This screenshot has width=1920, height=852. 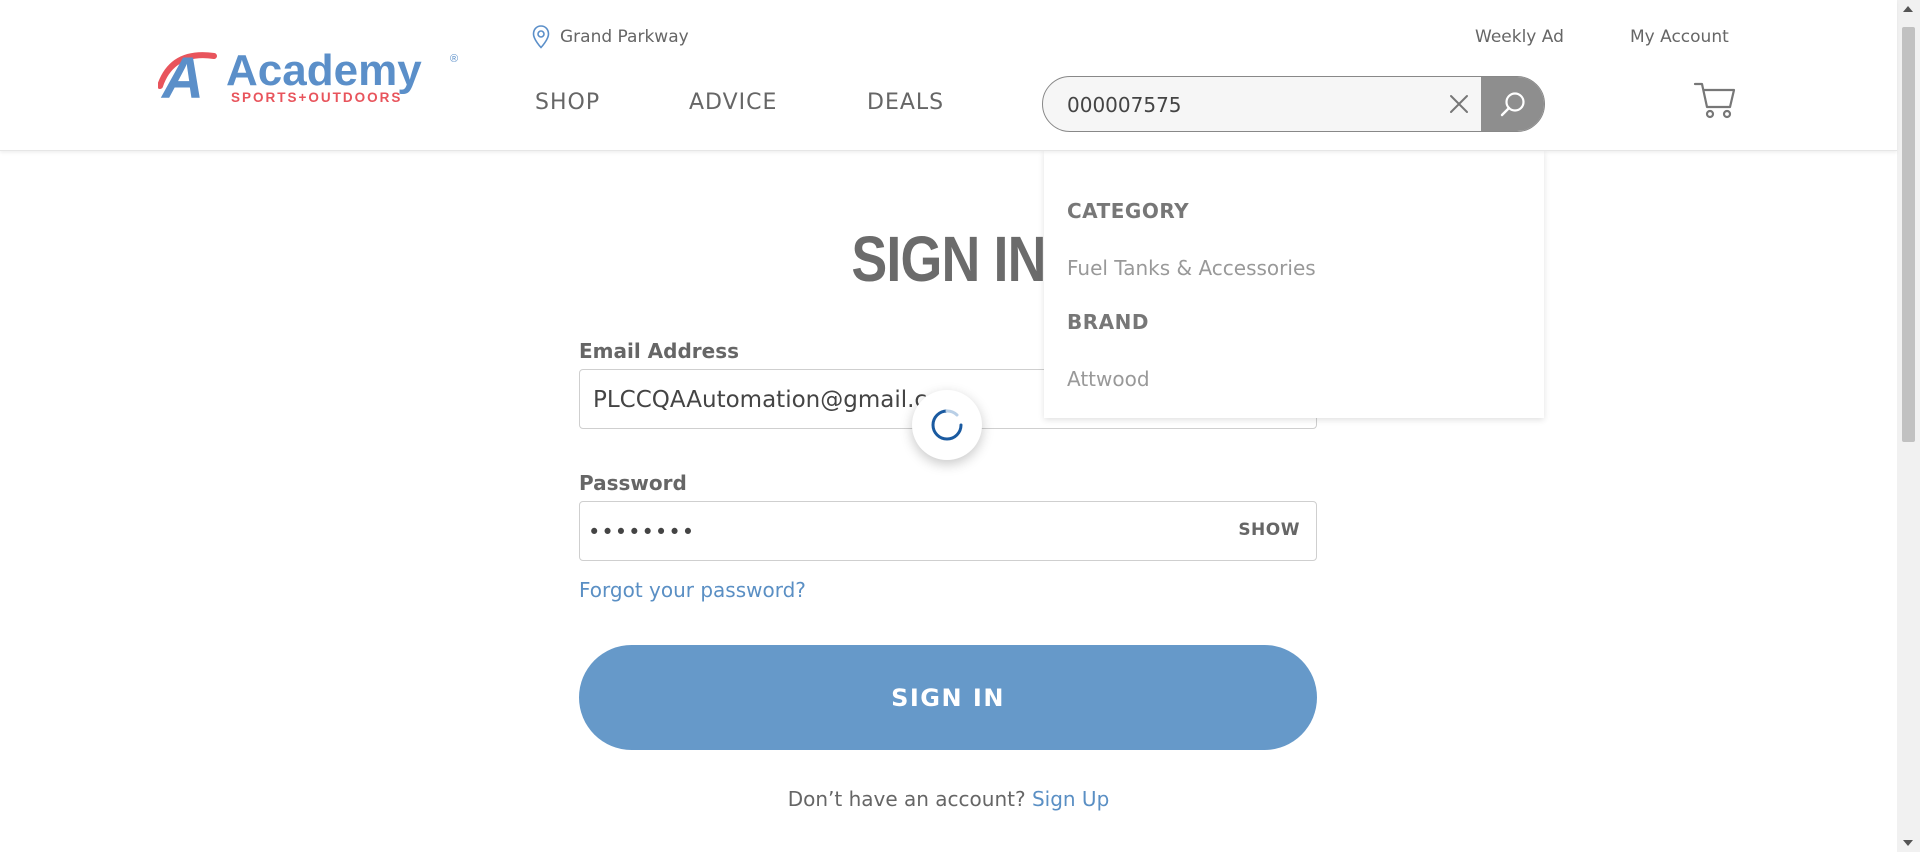 I want to click on svg-text: A, so click(x=182, y=78).